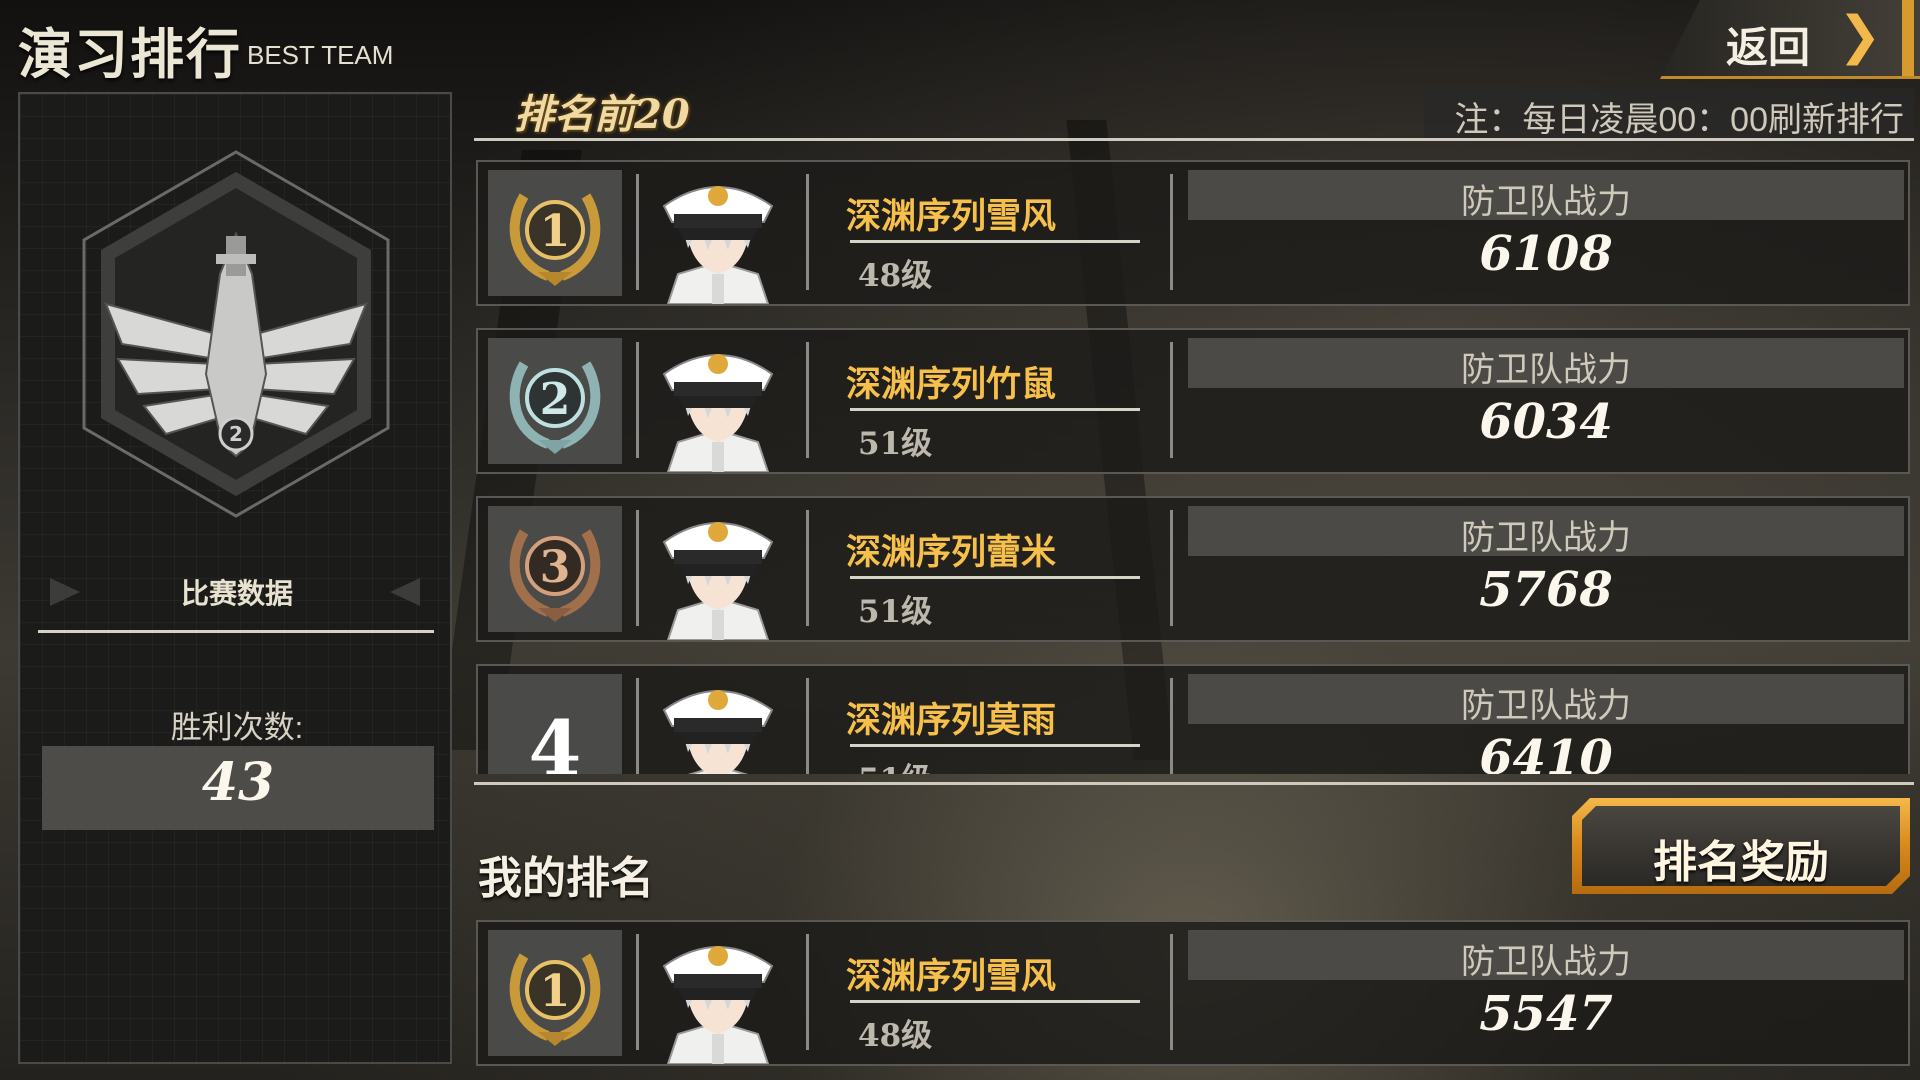  I want to click on ranking-row: 3 深渊序列蕾米 51级 防卫队战力 5768, so click(1193, 569).